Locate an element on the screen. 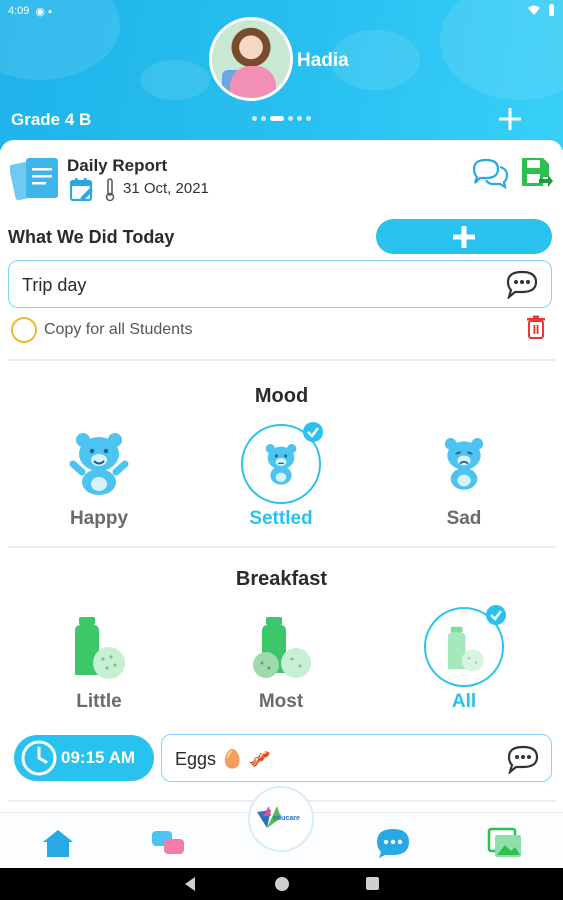  activity-text: Trip day is located at coordinates (54, 285).